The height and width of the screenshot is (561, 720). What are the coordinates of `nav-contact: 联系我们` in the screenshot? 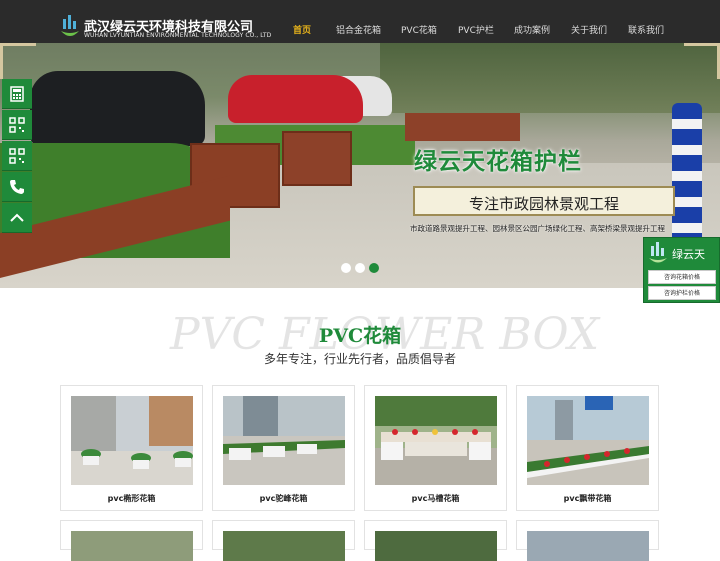 It's located at (646, 29).